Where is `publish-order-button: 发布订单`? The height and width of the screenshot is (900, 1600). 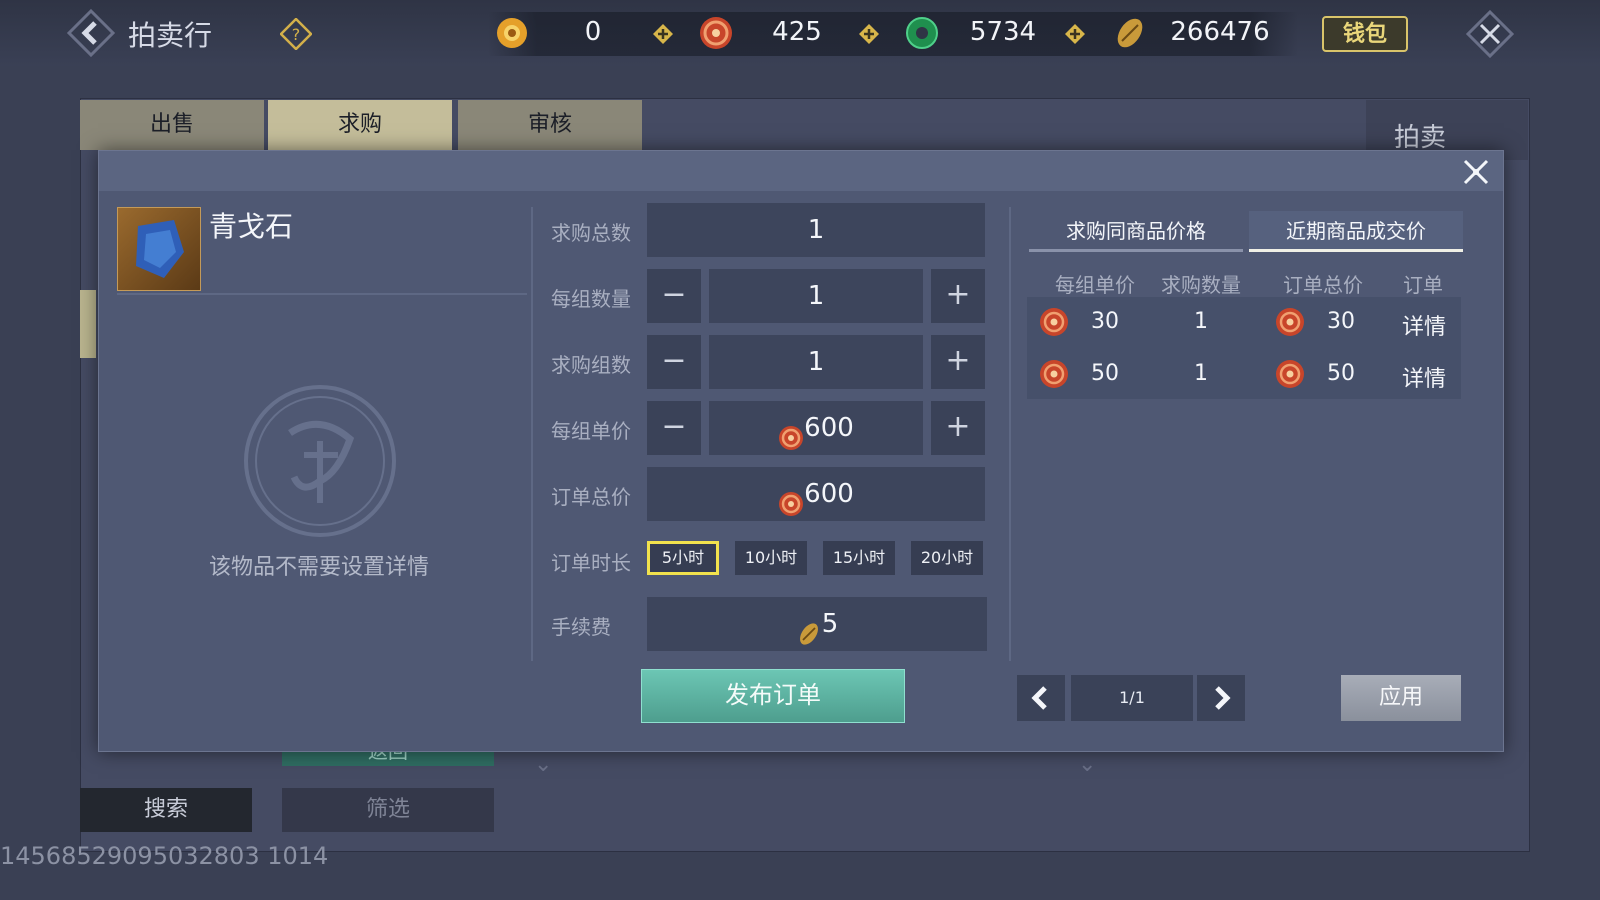 publish-order-button: 发布订单 is located at coordinates (773, 696).